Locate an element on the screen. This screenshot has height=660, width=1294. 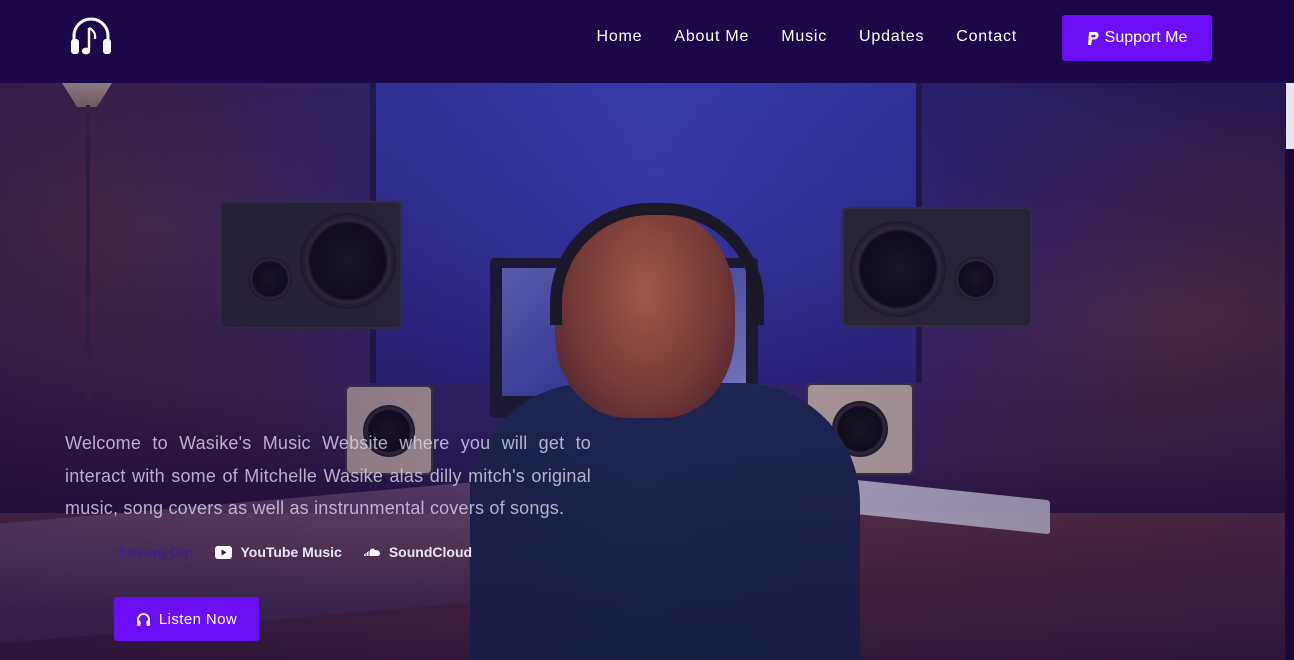
headphones-music-note-icon is located at coordinates (91, 37).